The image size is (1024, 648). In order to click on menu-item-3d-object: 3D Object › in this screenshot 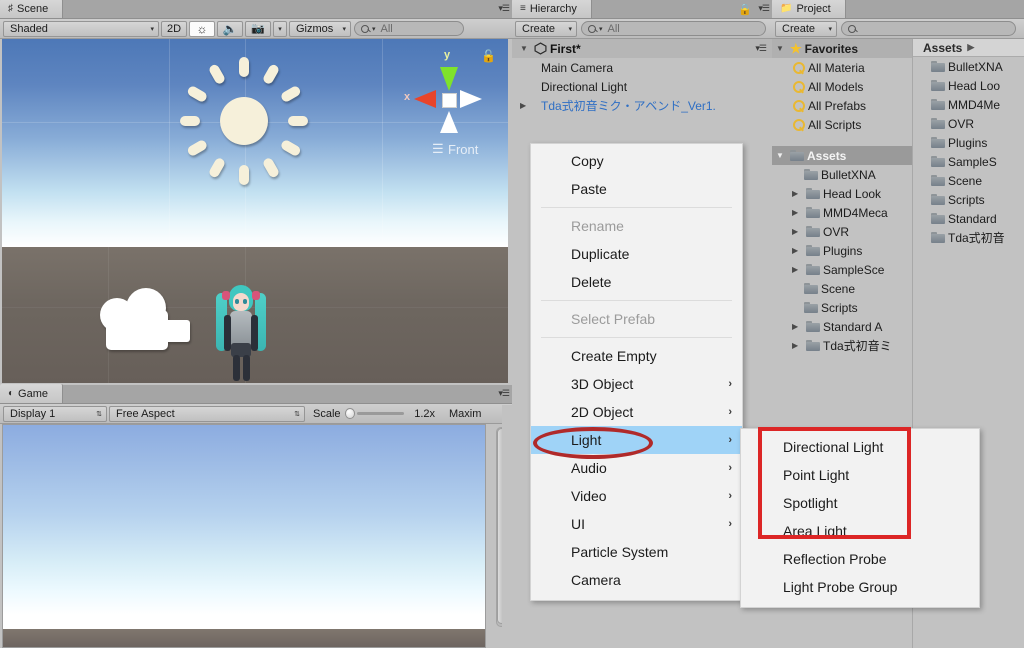, I will do `click(636, 384)`.